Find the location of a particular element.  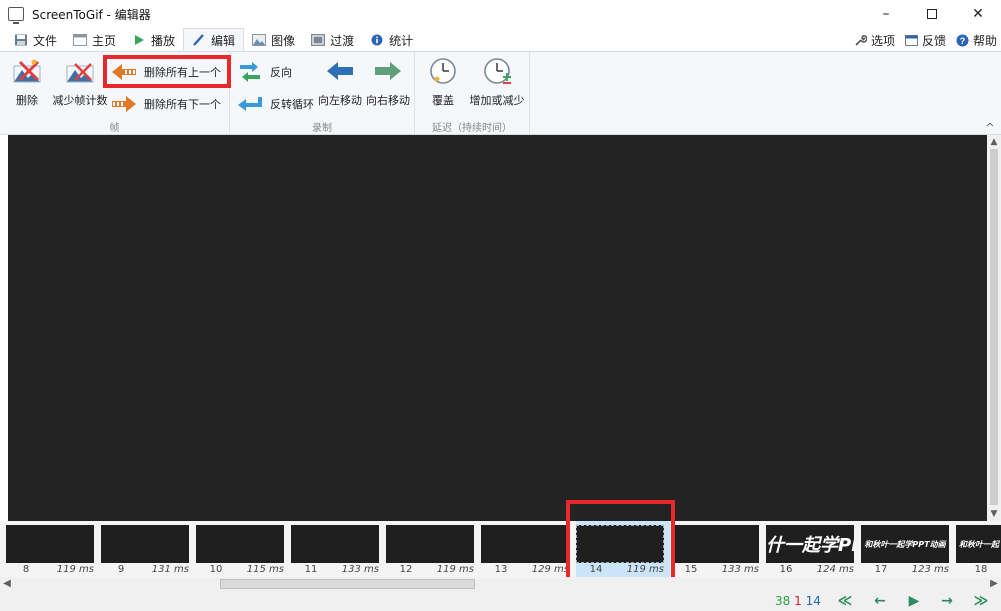

pencil-icon is located at coordinates (198, 40).